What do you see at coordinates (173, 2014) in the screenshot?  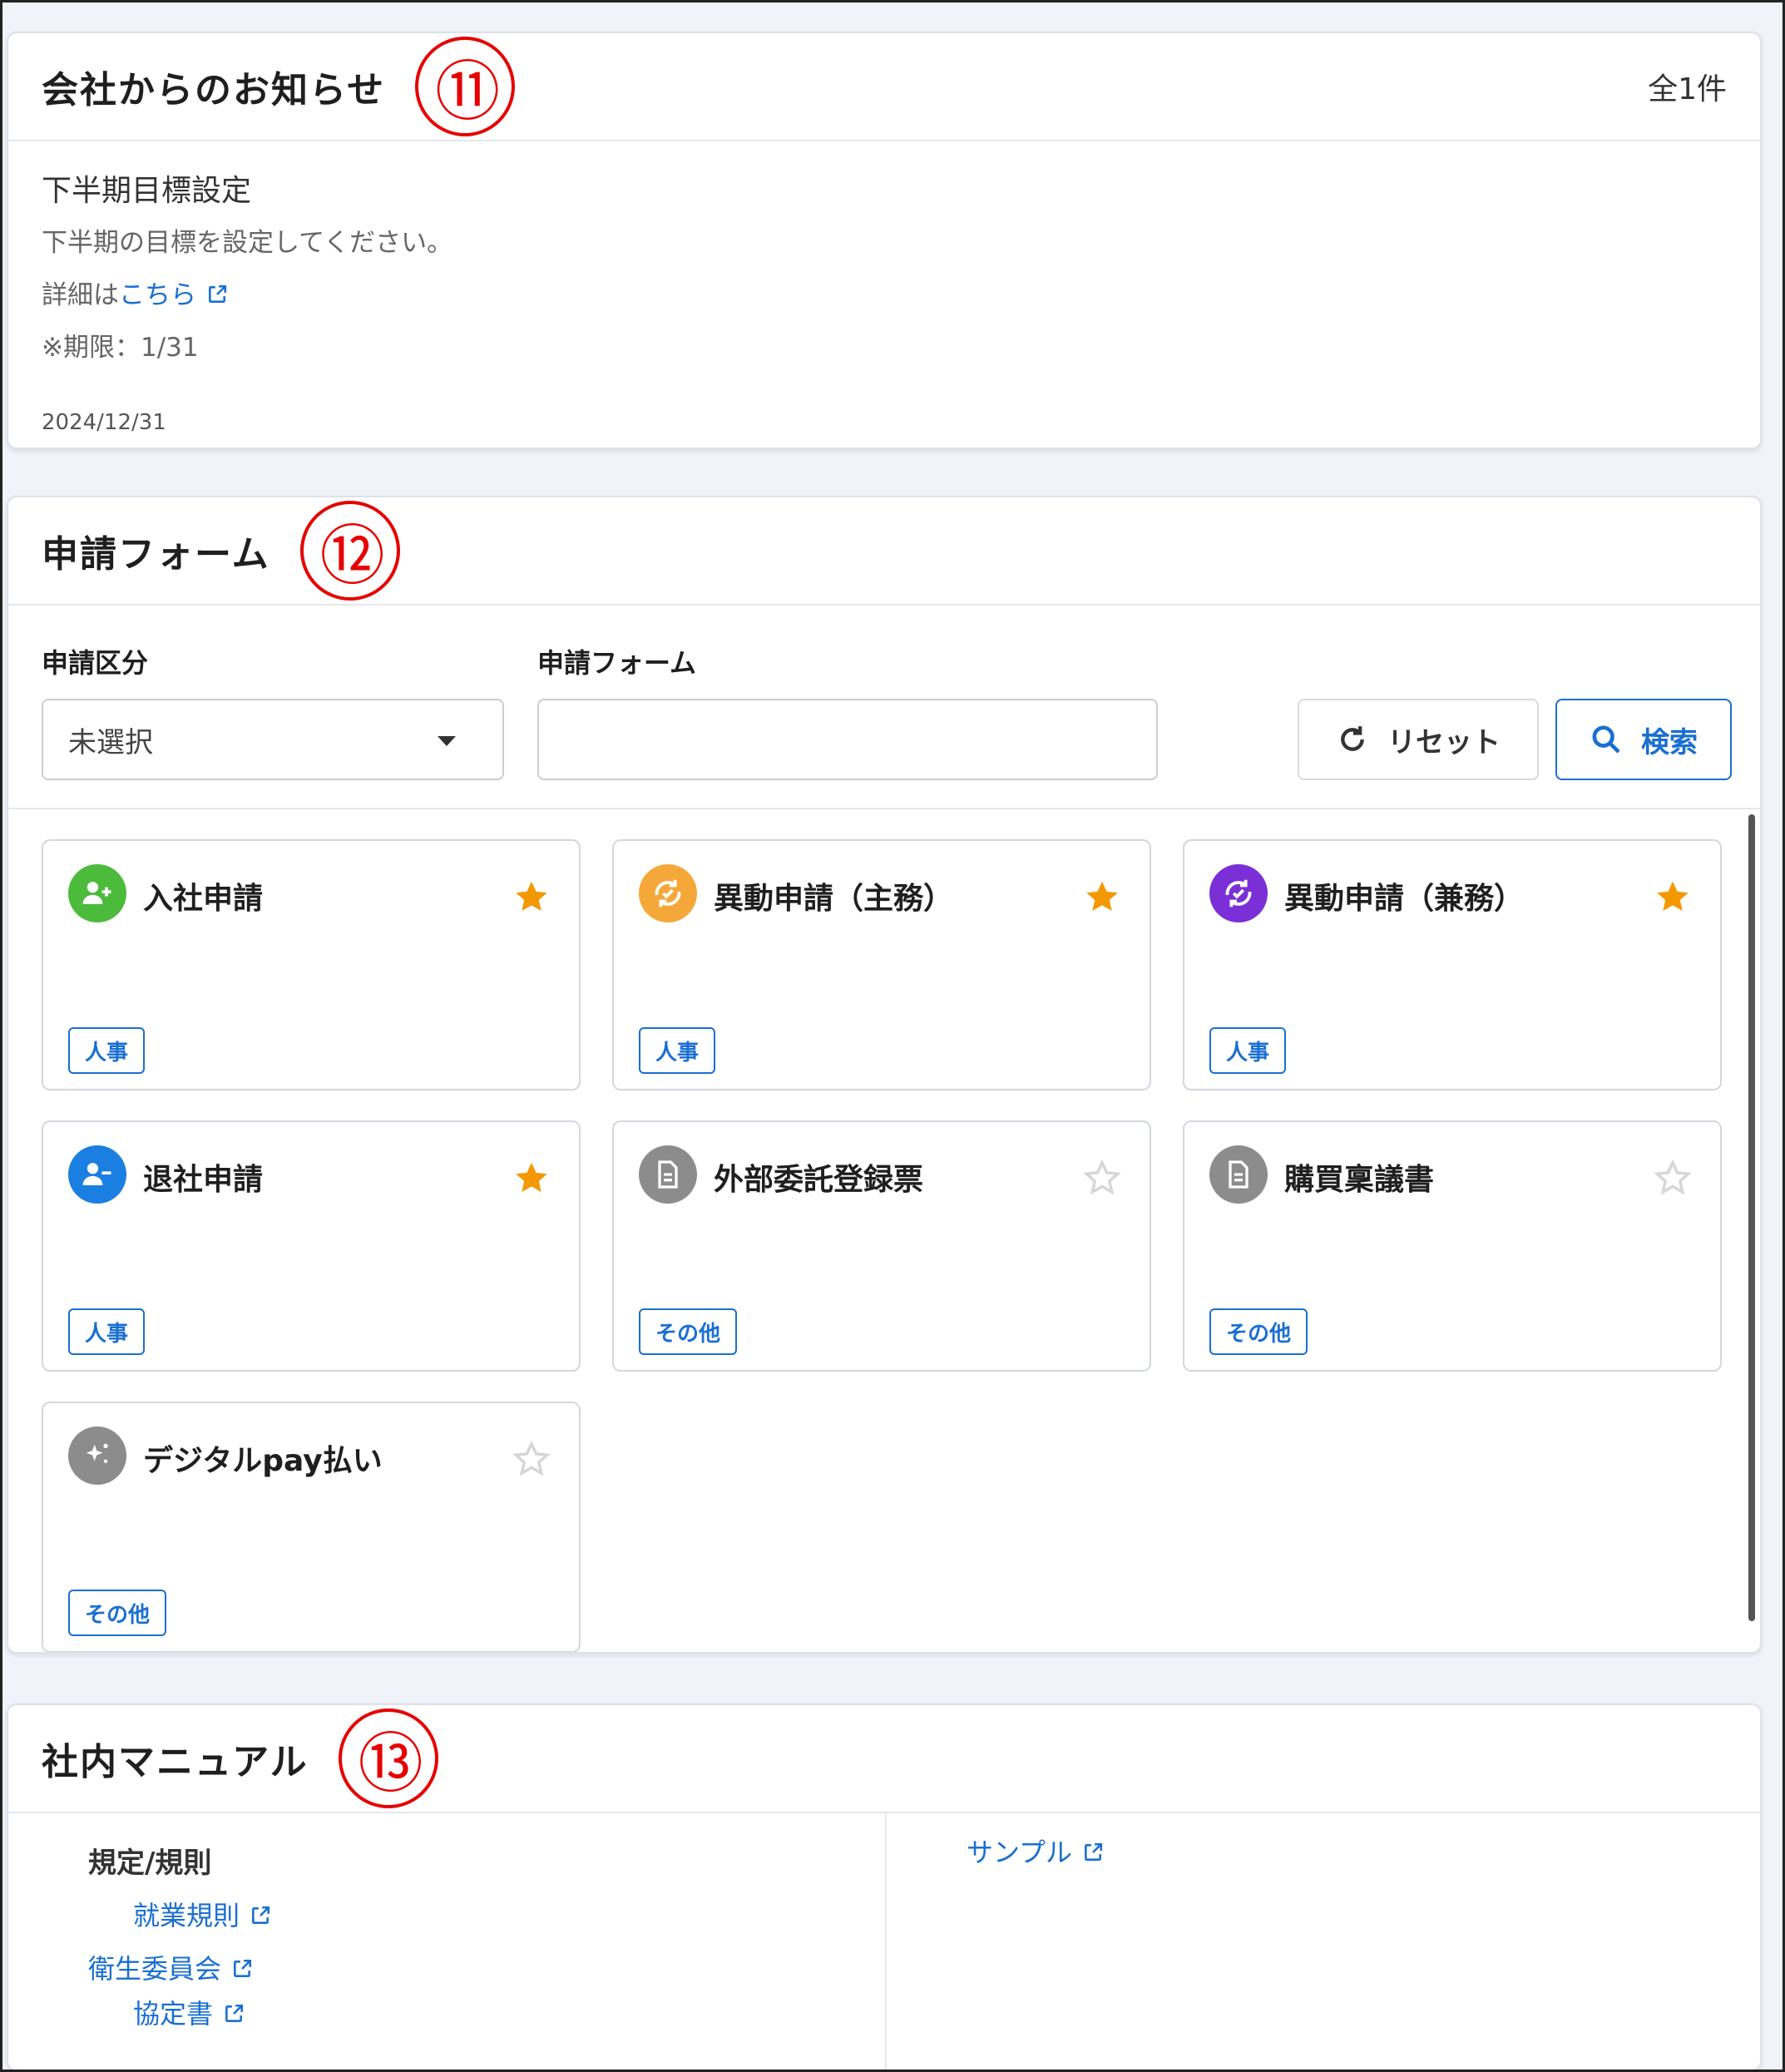 I see `manual-link-agreement-label: 協定書` at bounding box center [173, 2014].